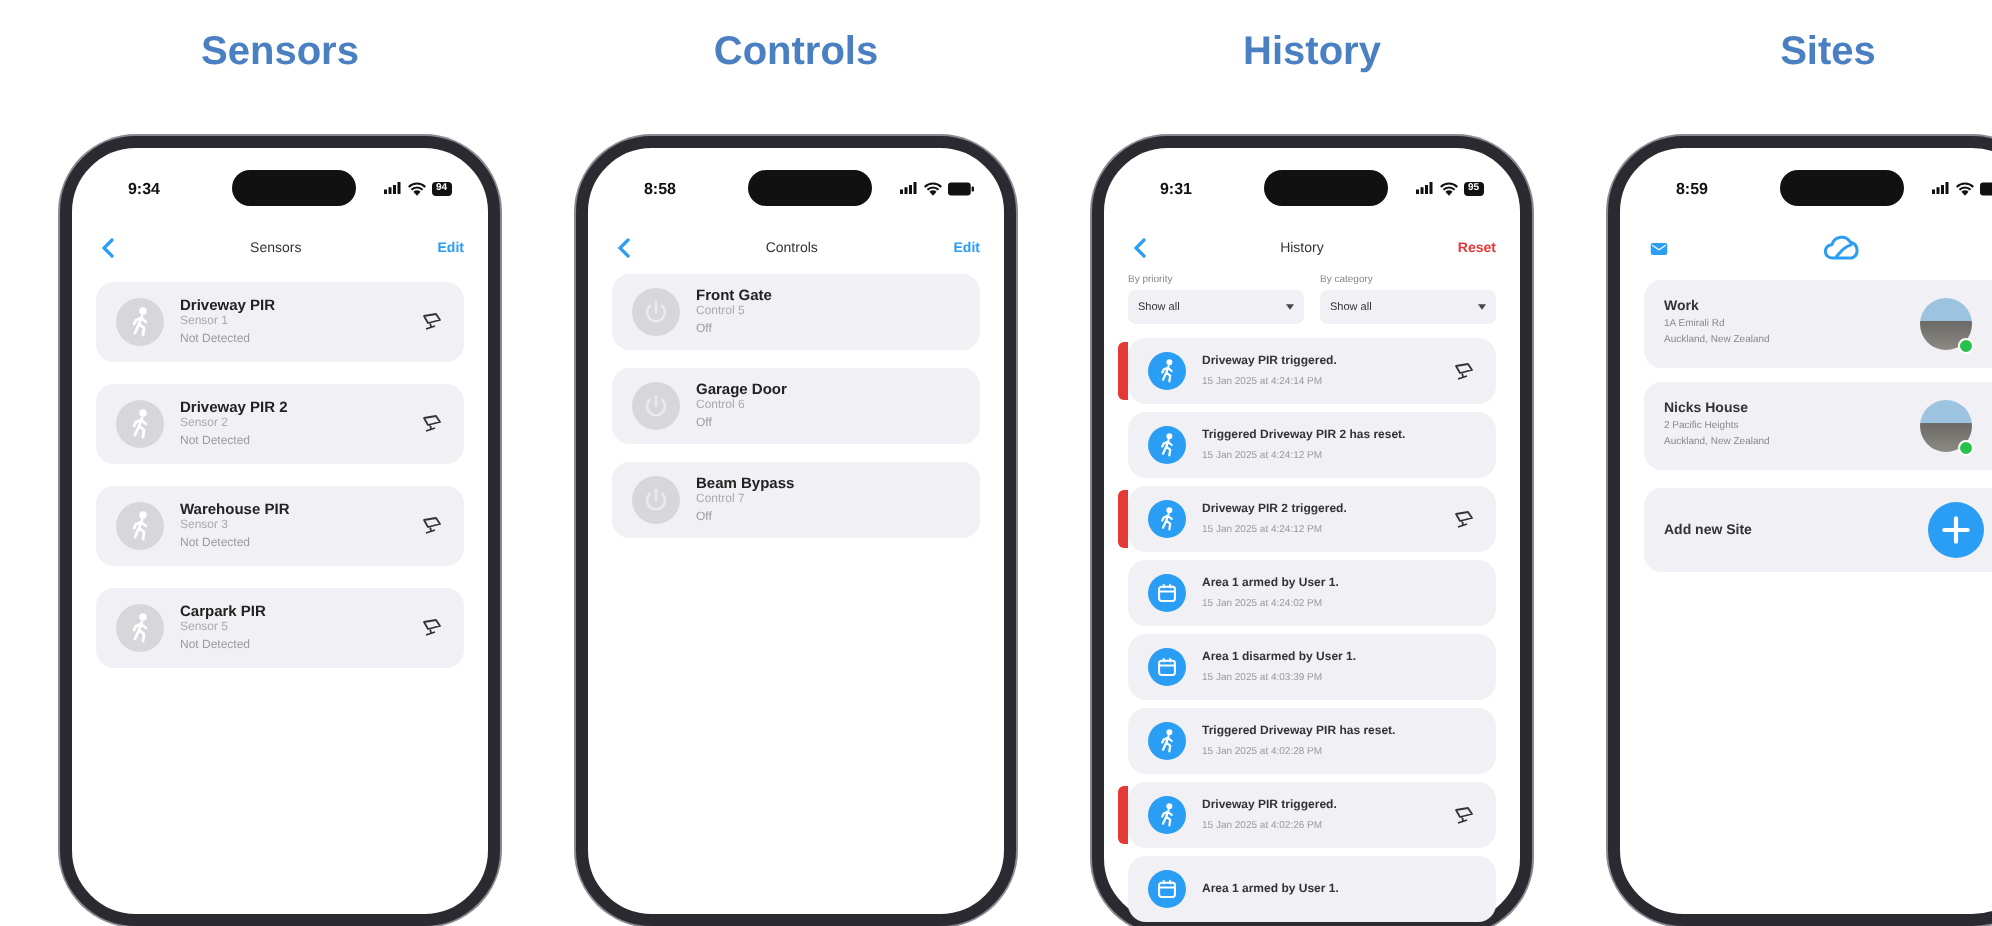 This screenshot has height=926, width=1992. Describe the element at coordinates (1842, 248) in the screenshot. I see `cloud-logo-icon` at that location.